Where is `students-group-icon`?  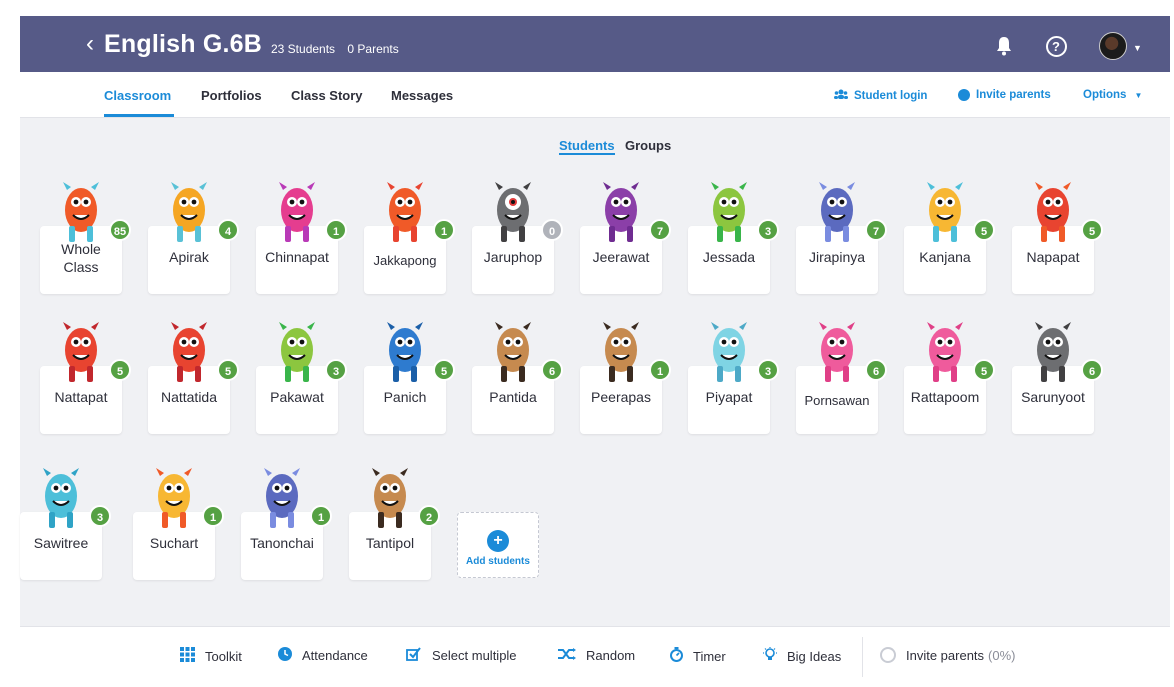 students-group-icon is located at coordinates (841, 95).